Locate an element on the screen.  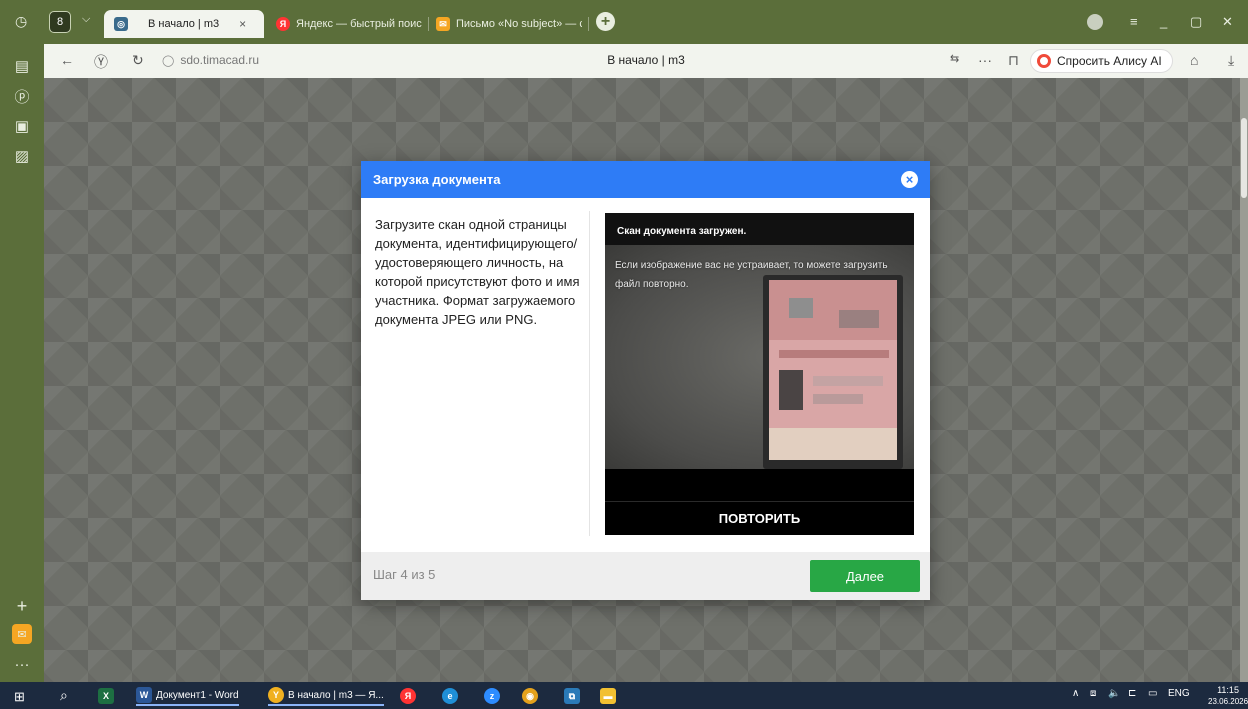
site-icon: ◎ is located at coordinates (121, 24).